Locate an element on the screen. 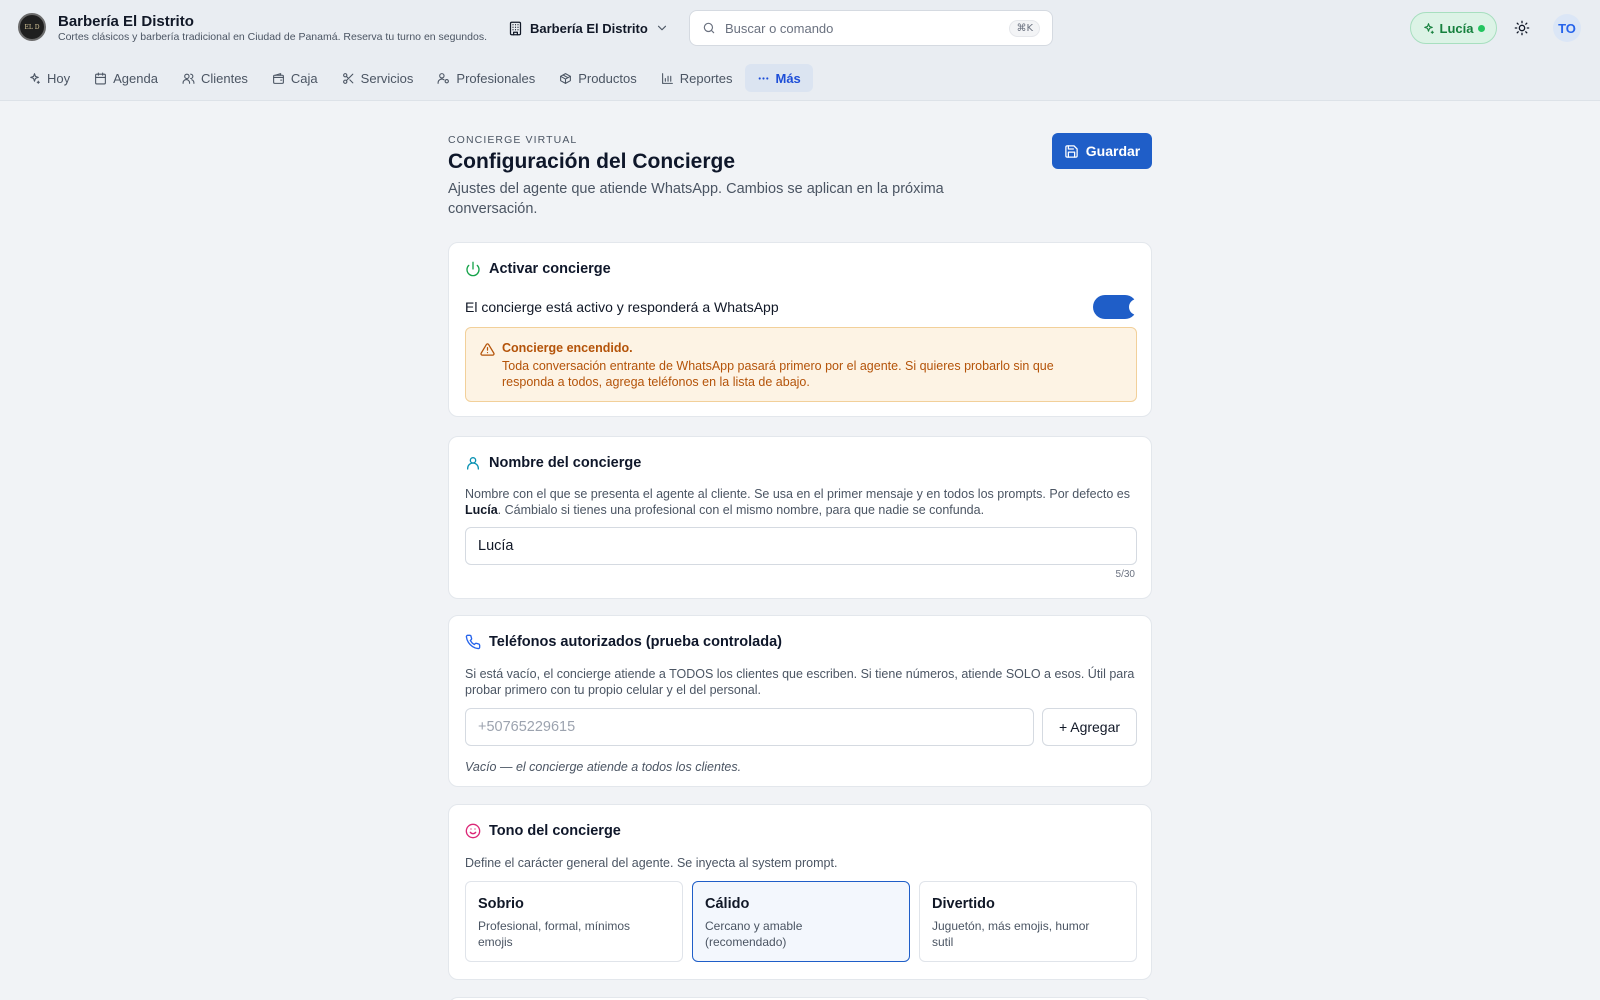  branch-name: Barbería El Distrito is located at coordinates (589, 28).